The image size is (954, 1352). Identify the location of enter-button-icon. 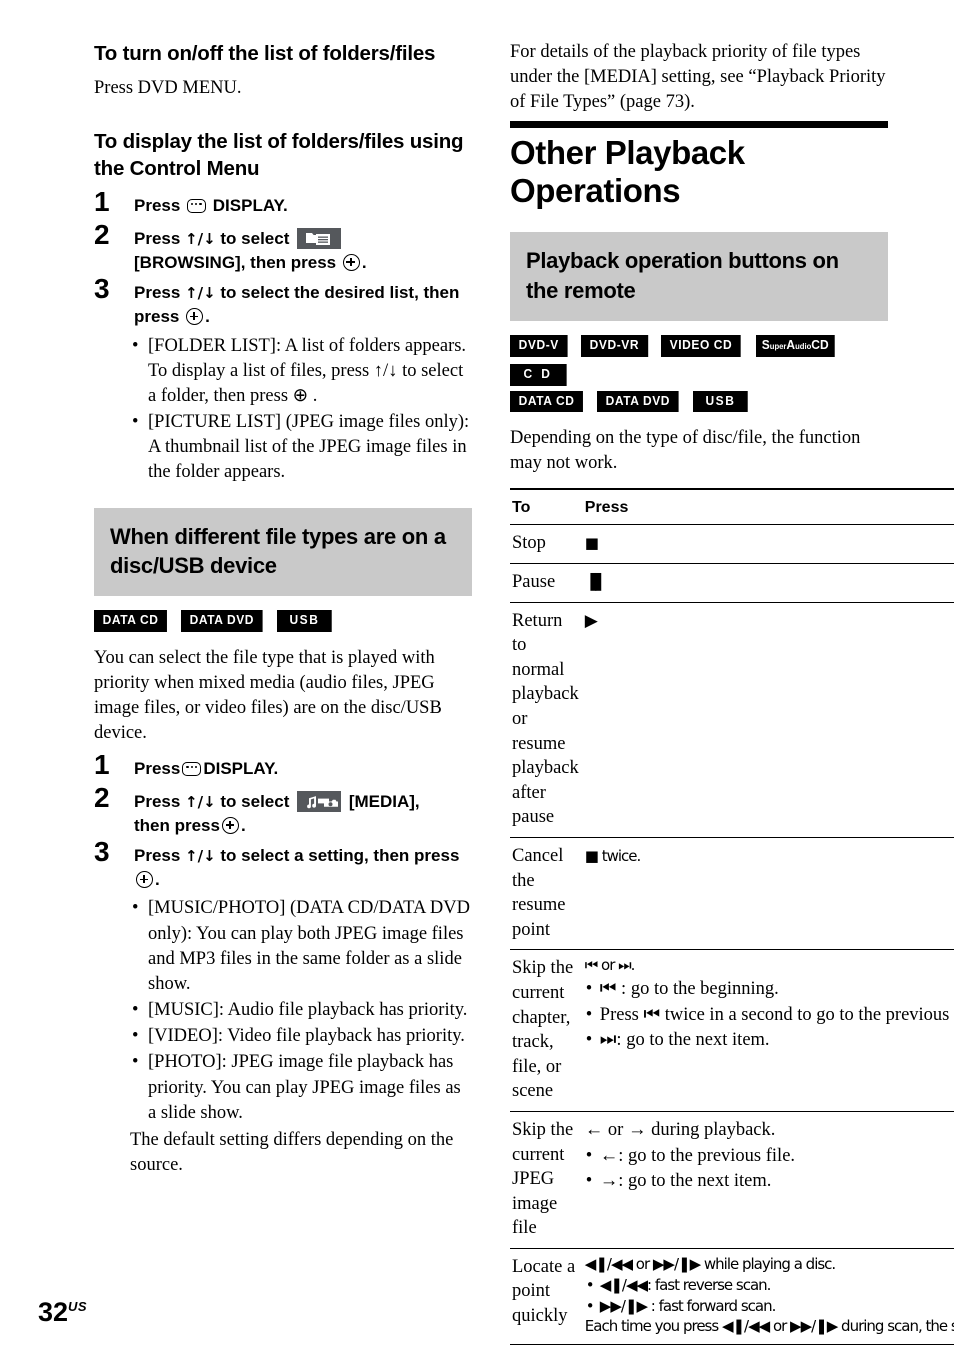
(144, 880).